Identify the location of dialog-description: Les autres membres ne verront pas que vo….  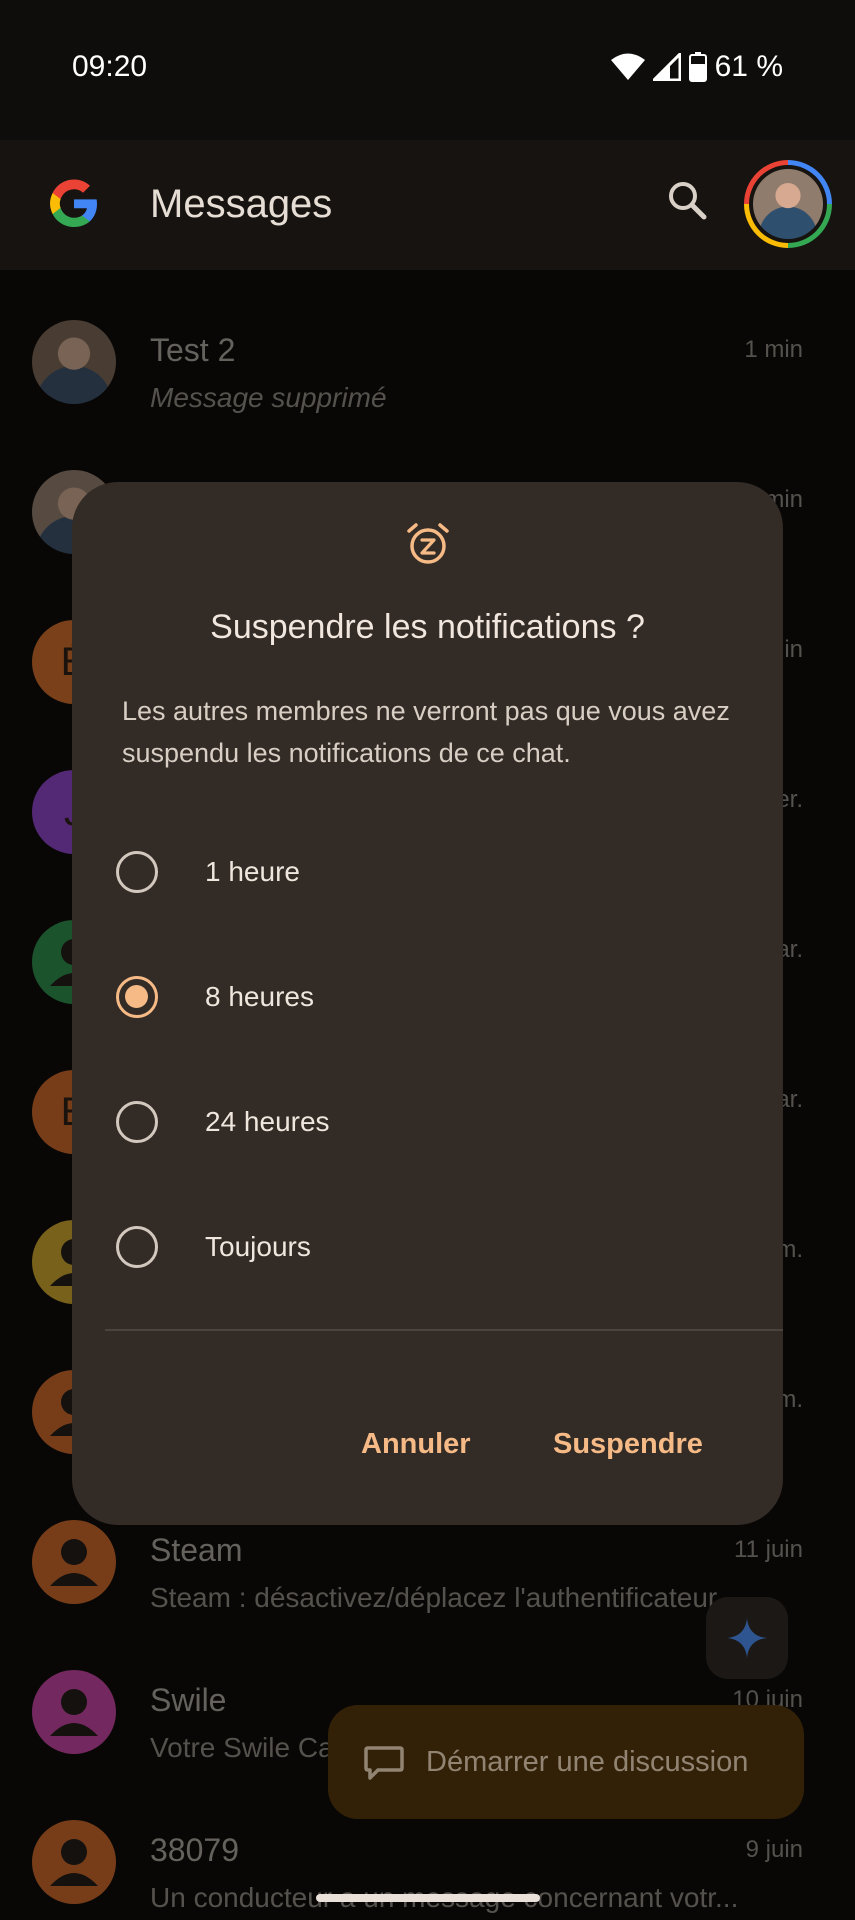
(426, 732).